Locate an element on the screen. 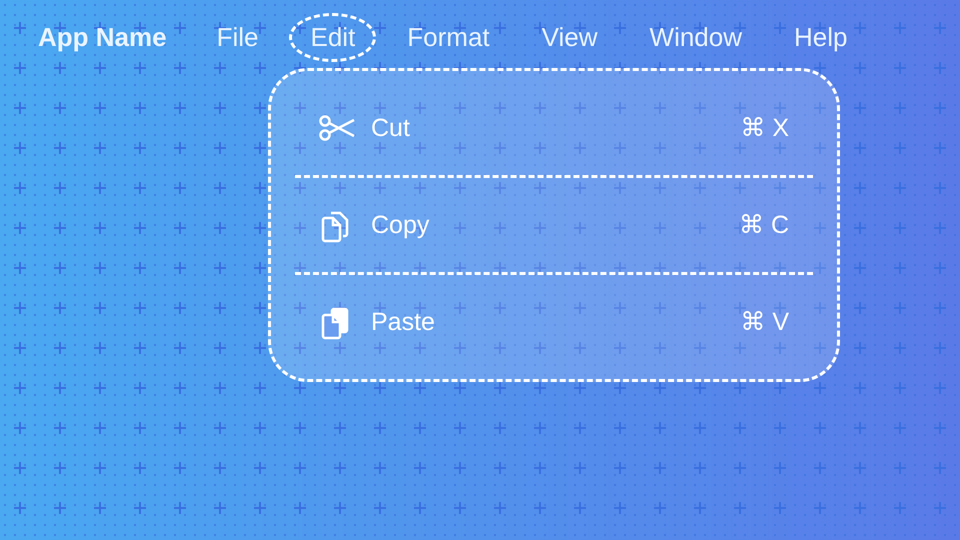  shortcut-label: ⌘ C is located at coordinates (764, 225).